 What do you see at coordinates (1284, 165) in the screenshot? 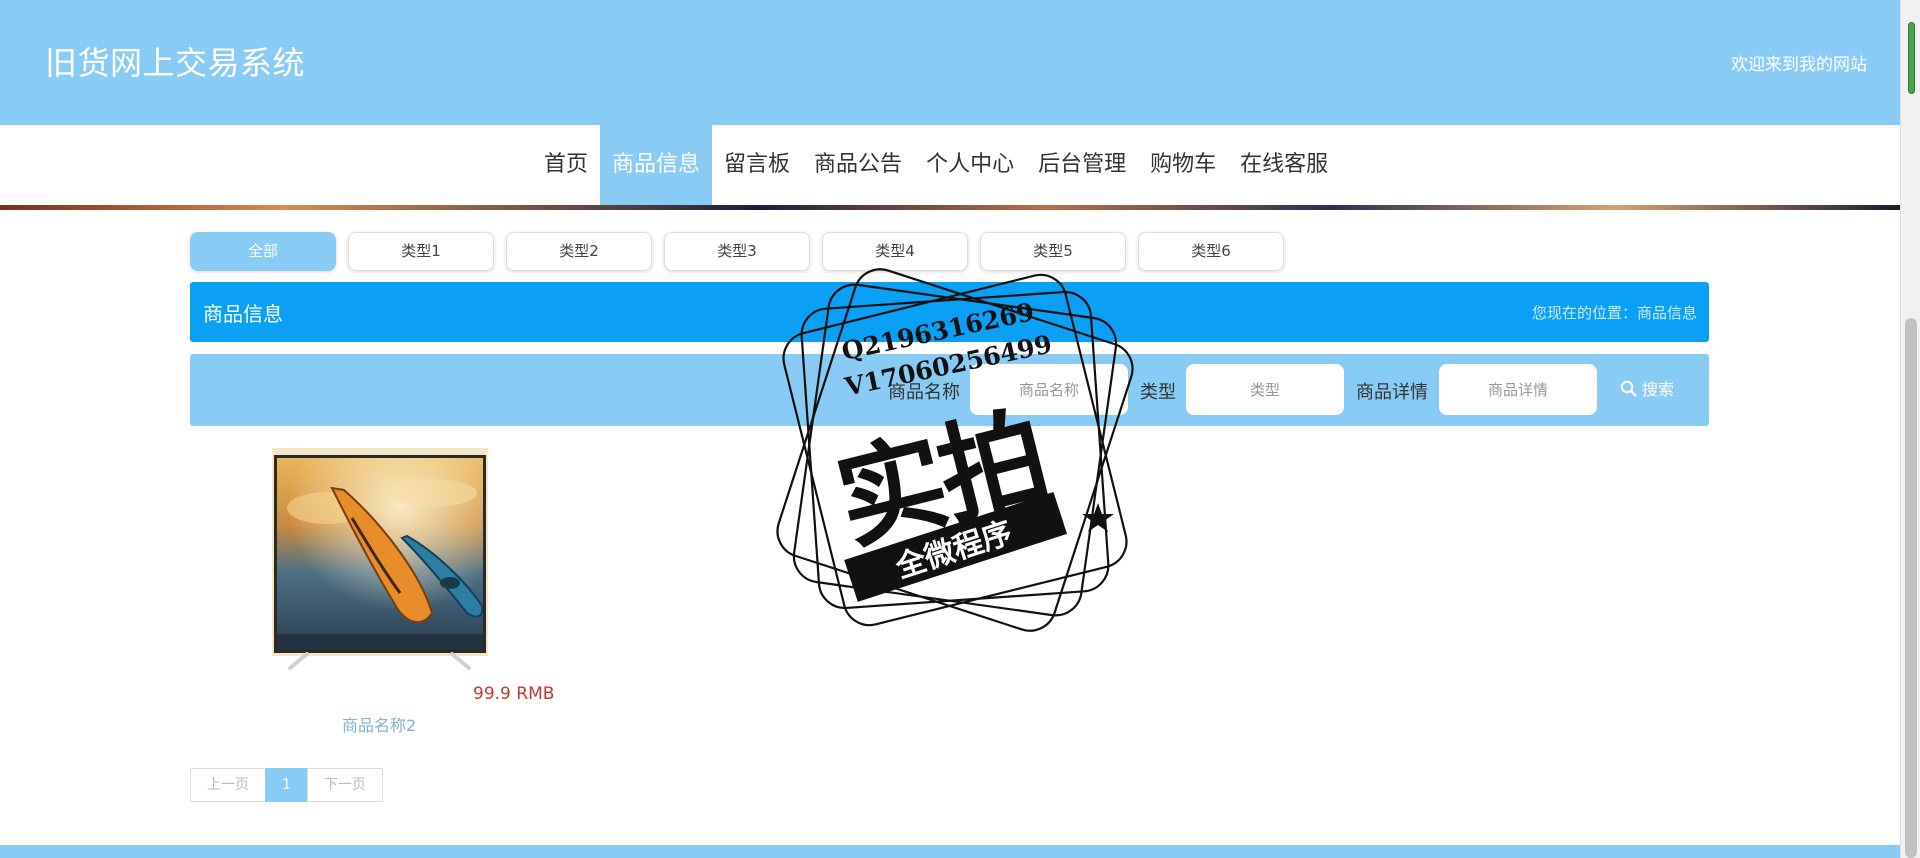
I see `nav-item-customer-service: 在线客服` at bounding box center [1284, 165].